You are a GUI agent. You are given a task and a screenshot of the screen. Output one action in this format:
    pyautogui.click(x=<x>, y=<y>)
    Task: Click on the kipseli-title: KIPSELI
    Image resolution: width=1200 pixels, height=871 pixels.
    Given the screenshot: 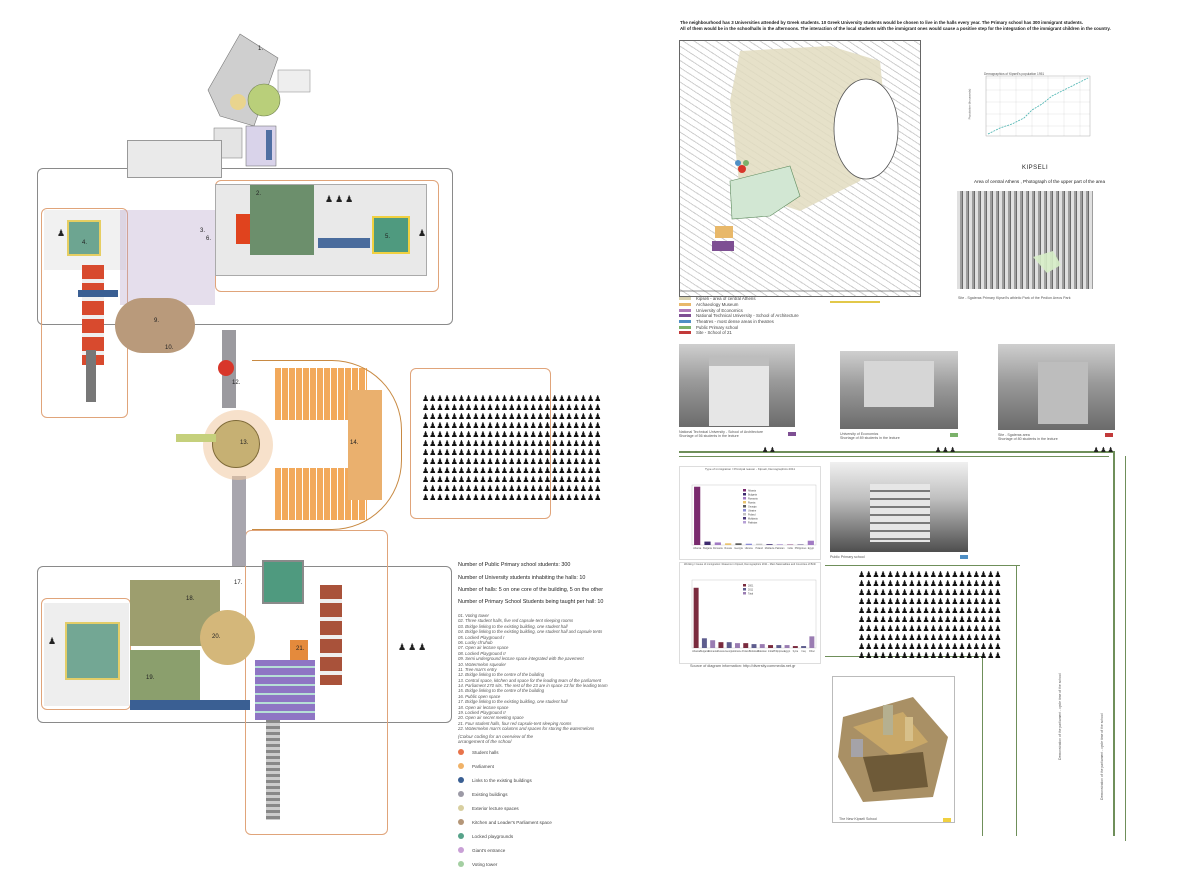 What is the action you would take?
    pyautogui.click(x=1035, y=168)
    